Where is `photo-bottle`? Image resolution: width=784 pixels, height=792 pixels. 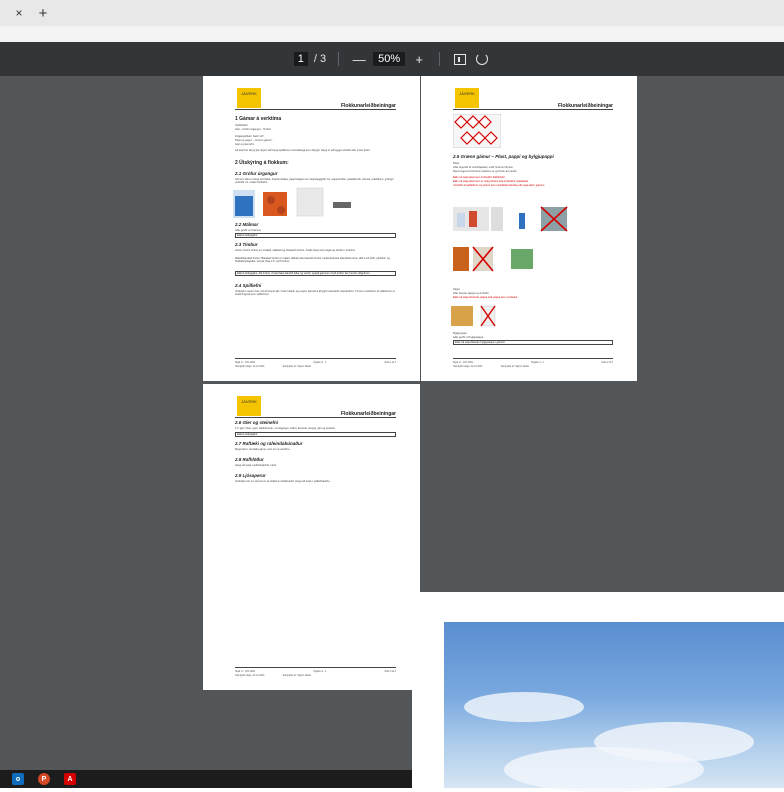
photo-bottle is located at coordinates (473, 219).